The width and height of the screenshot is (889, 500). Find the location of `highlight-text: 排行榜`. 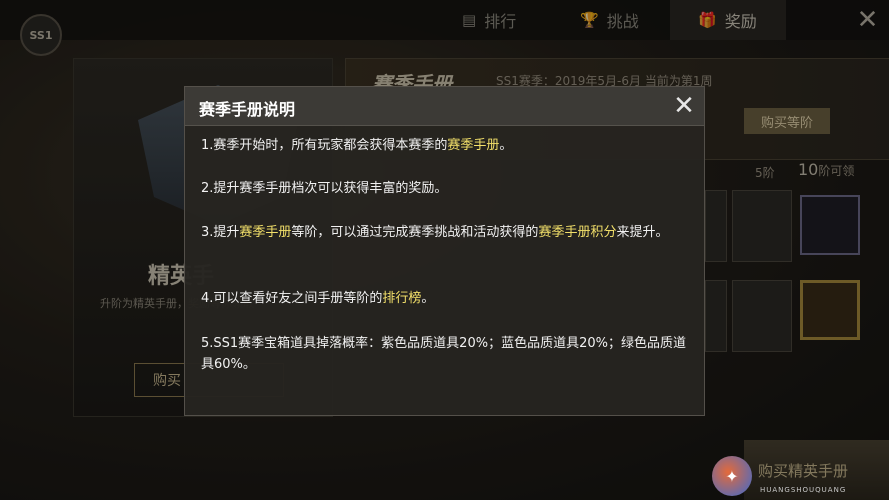

highlight-text: 排行榜 is located at coordinates (402, 298).